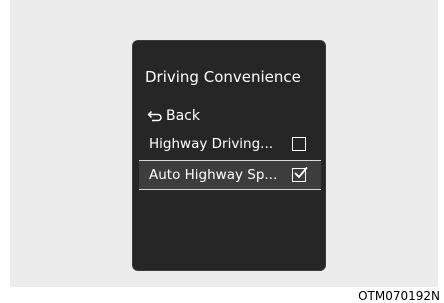  I want to click on figure-code: OTM070192N, so click(399, 296).